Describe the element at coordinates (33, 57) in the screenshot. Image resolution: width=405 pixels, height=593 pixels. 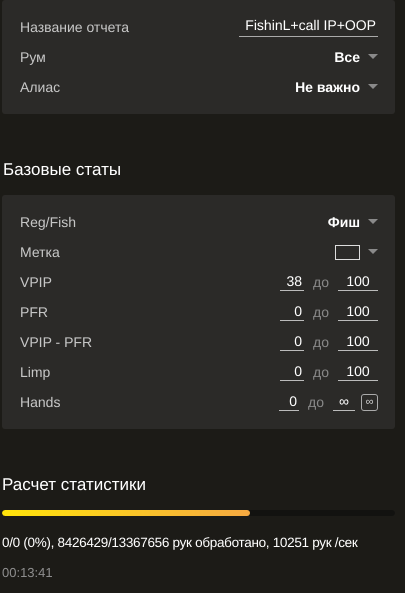
I see `field-label: Рум` at that location.